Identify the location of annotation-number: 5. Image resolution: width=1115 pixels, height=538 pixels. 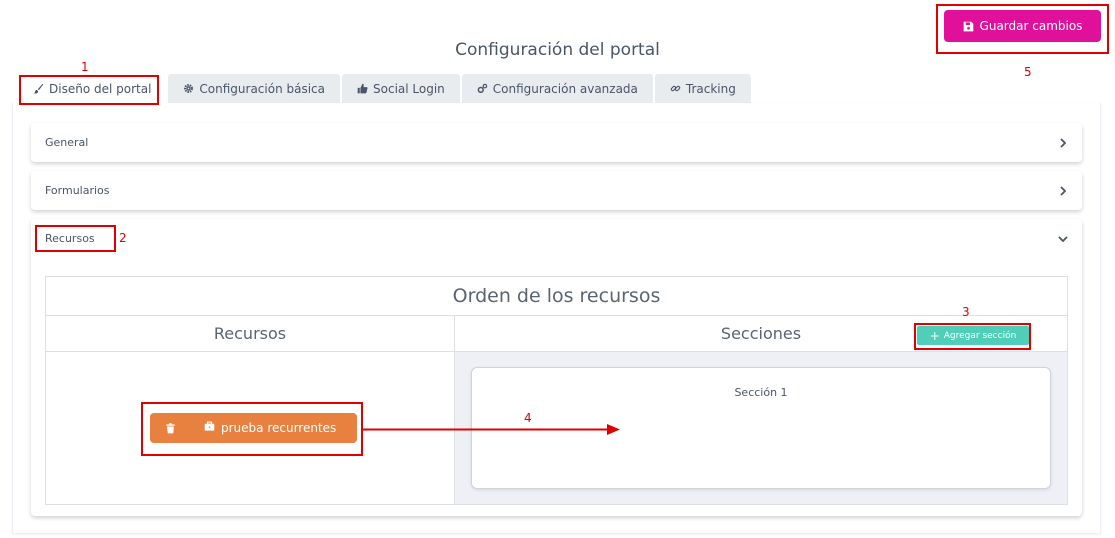
(1028, 72).